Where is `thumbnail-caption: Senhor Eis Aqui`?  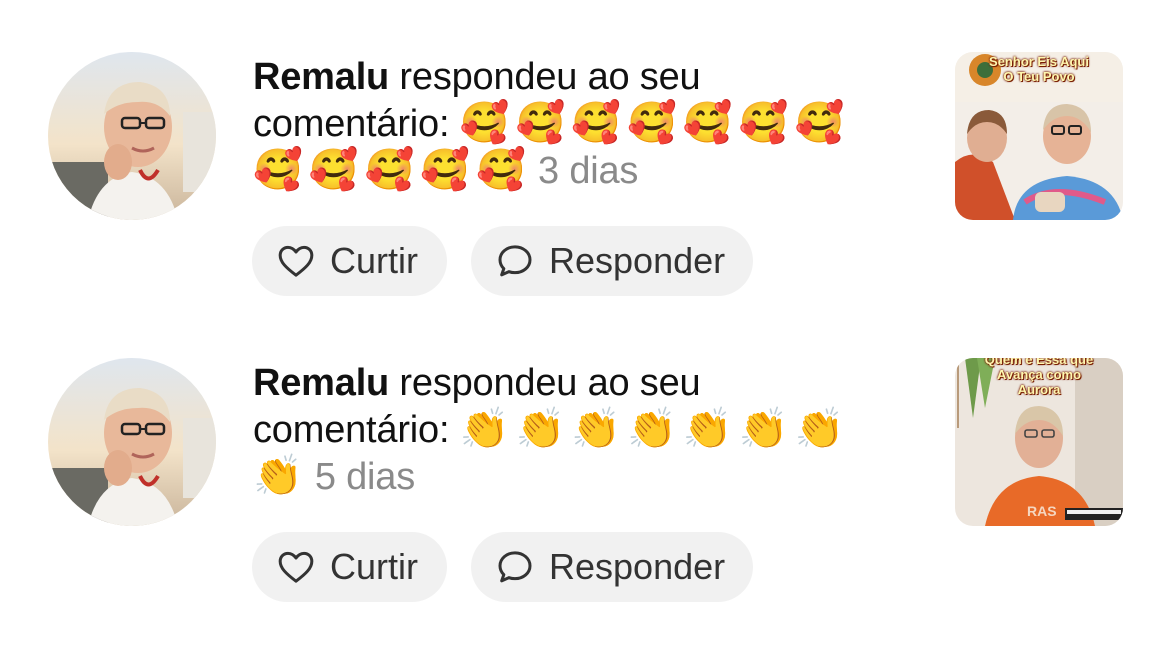 thumbnail-caption: Senhor Eis Aqui is located at coordinates (1039, 61).